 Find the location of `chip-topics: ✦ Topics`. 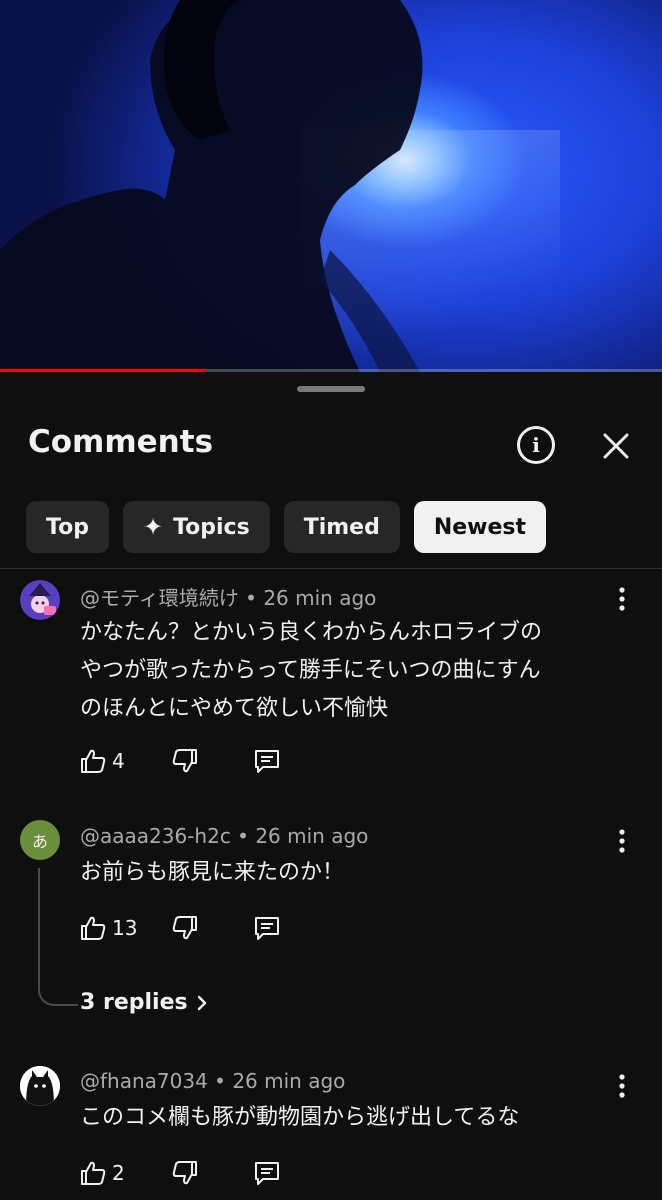

chip-topics: ✦ Topics is located at coordinates (196, 527).